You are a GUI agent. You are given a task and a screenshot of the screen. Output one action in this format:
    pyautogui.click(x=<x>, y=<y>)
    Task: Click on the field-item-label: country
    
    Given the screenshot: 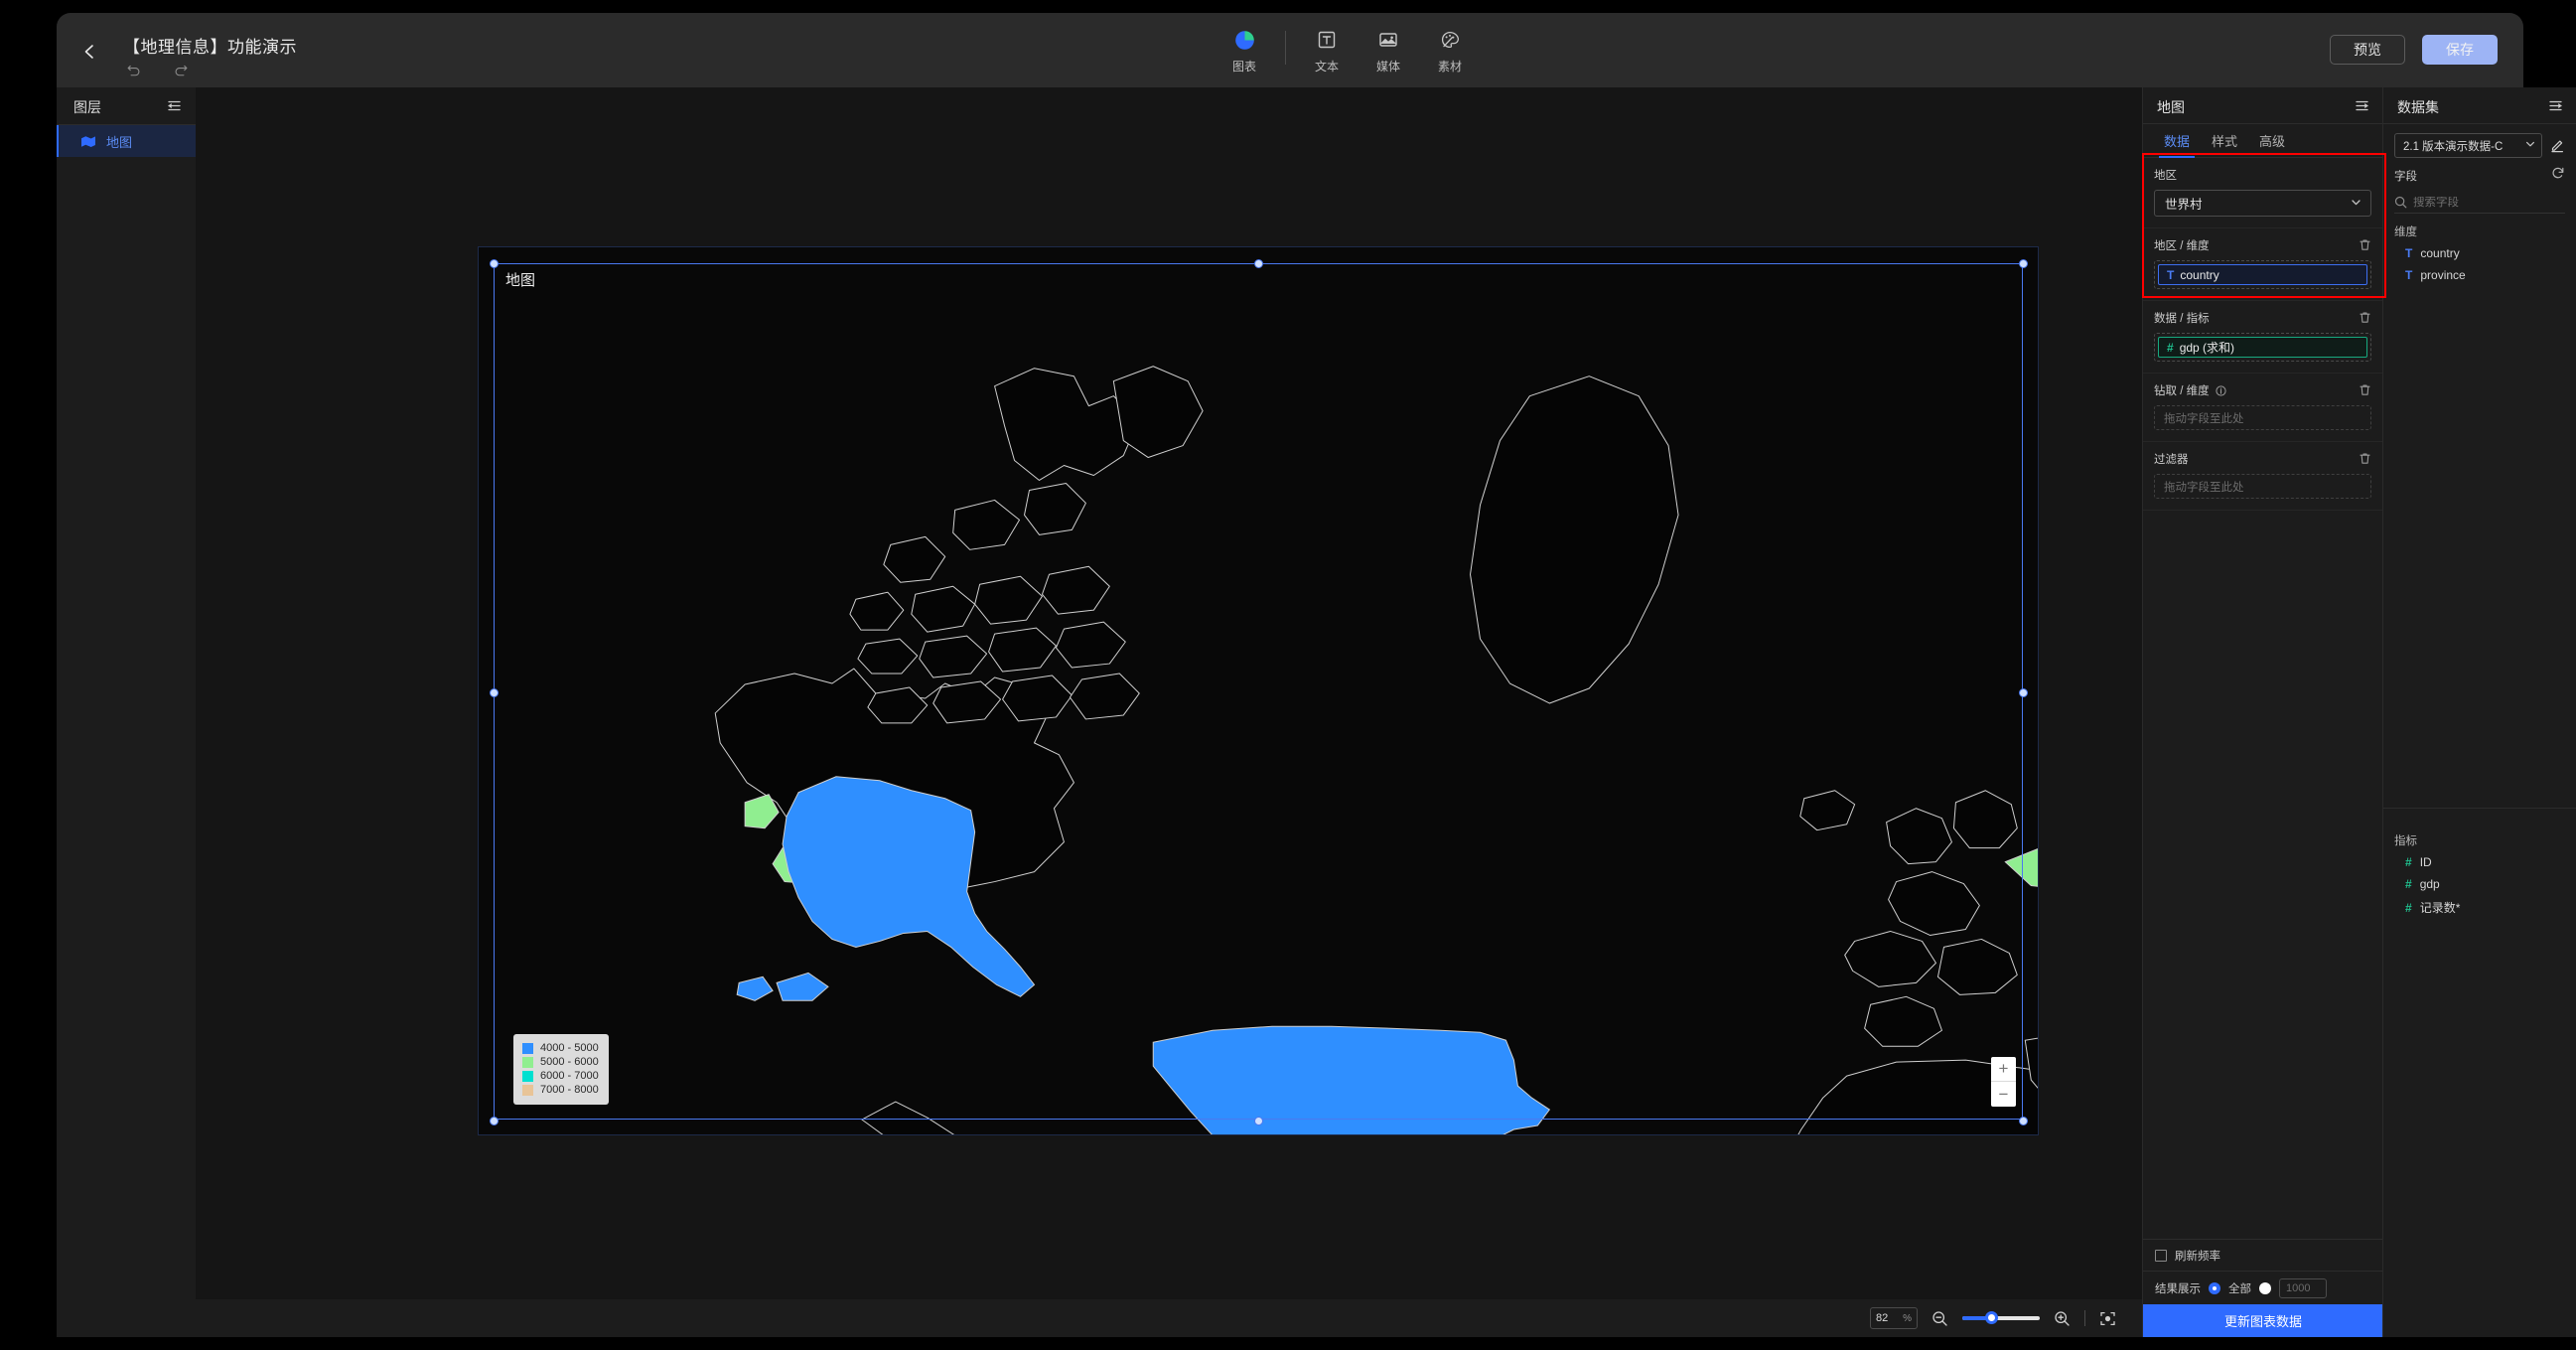 What is the action you would take?
    pyautogui.click(x=2440, y=253)
    